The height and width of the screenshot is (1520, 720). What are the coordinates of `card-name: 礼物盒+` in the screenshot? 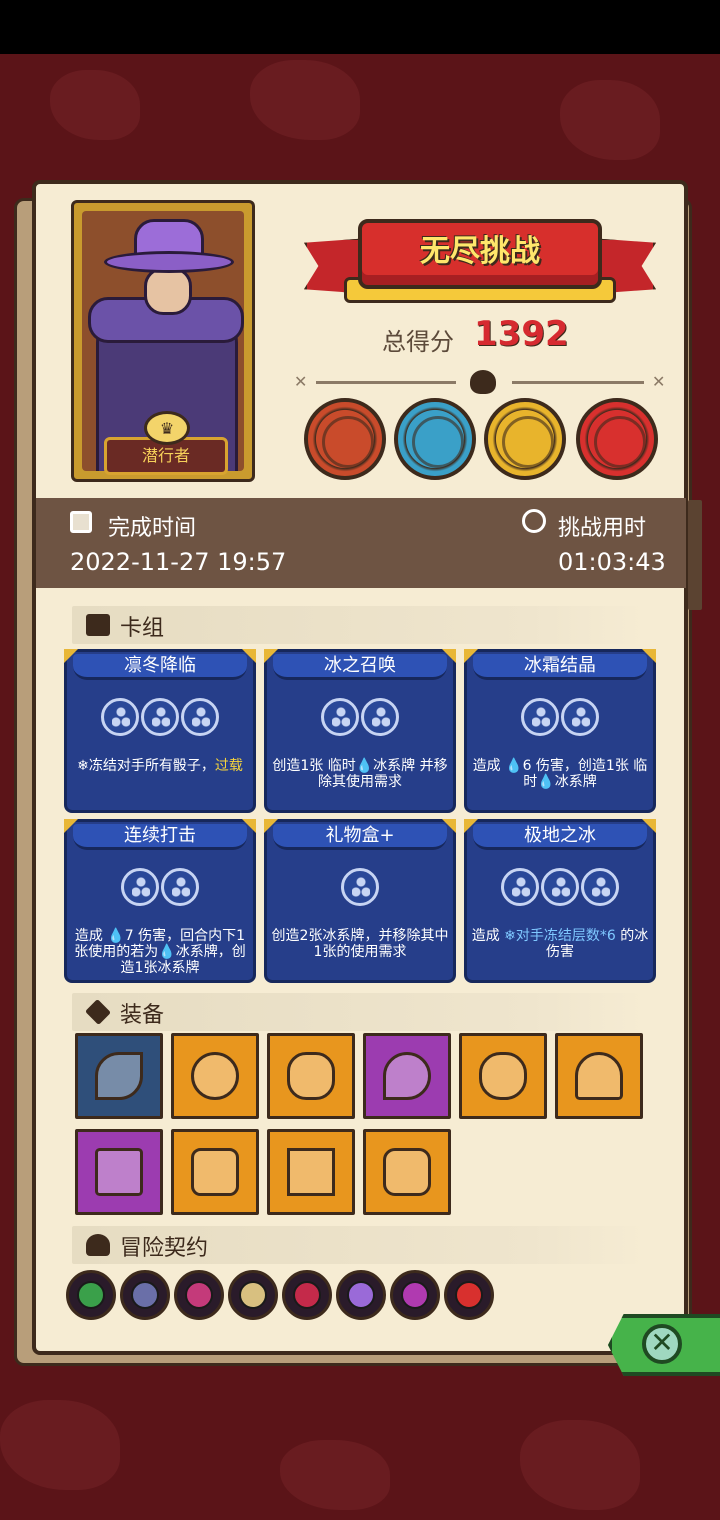 It's located at (360, 837).